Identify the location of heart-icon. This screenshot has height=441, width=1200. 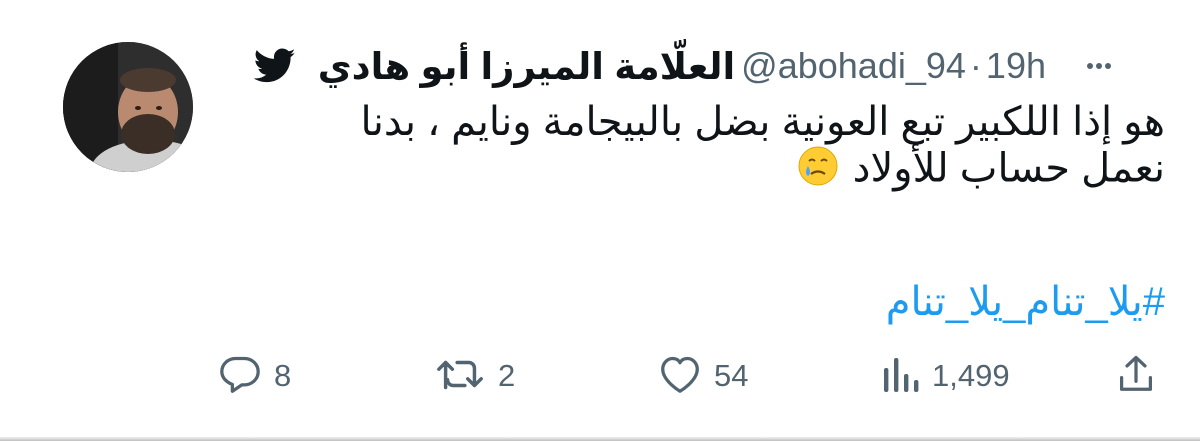
(680, 376).